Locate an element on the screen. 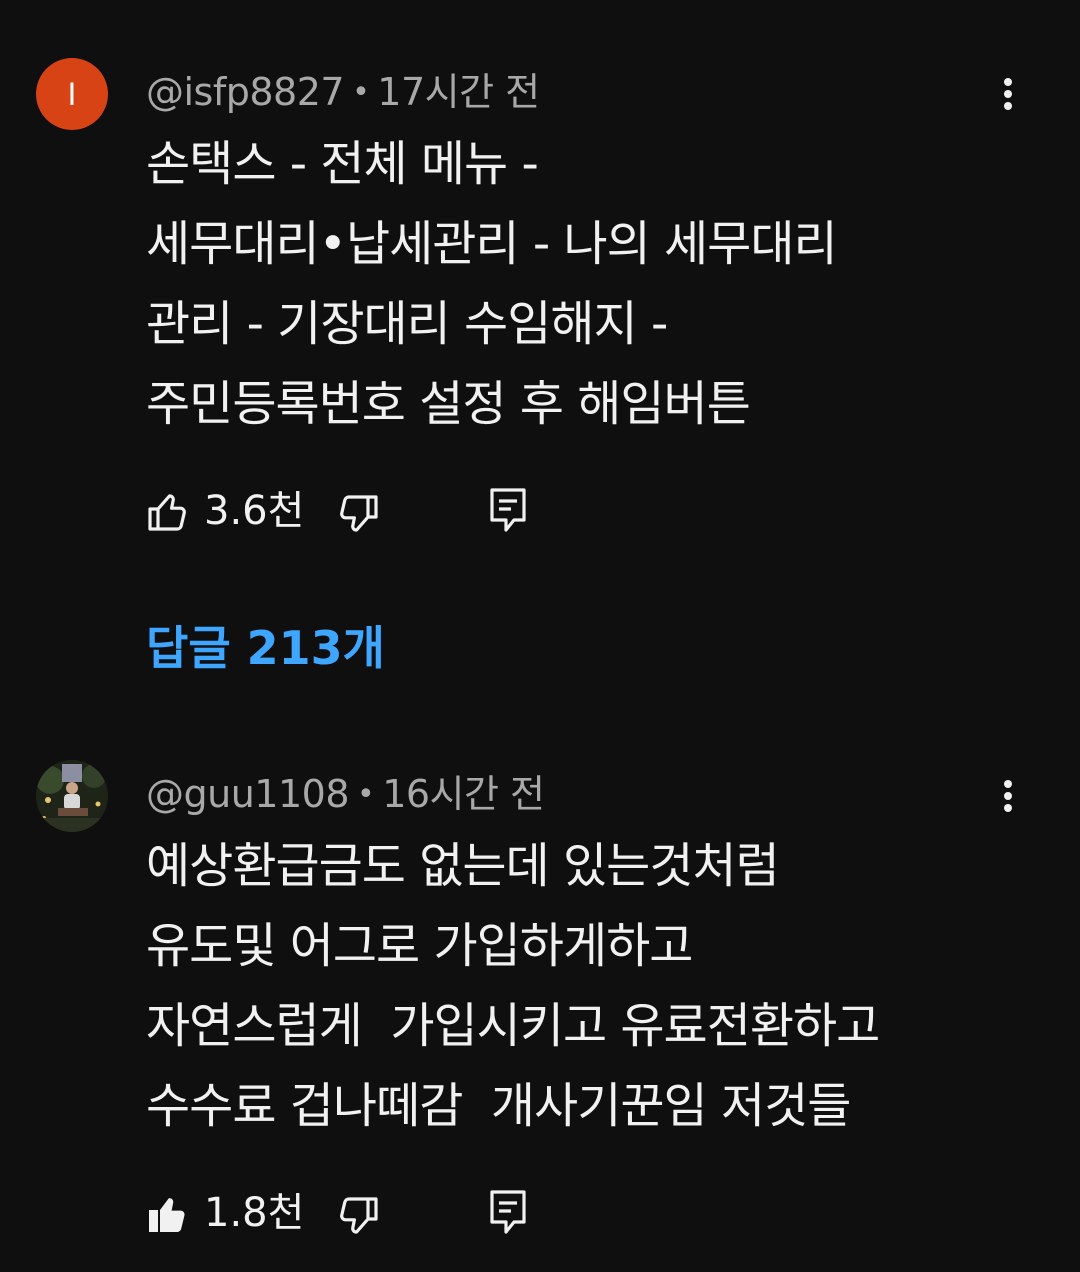  thumbs-up-filled-icon is located at coordinates (167, 1215).